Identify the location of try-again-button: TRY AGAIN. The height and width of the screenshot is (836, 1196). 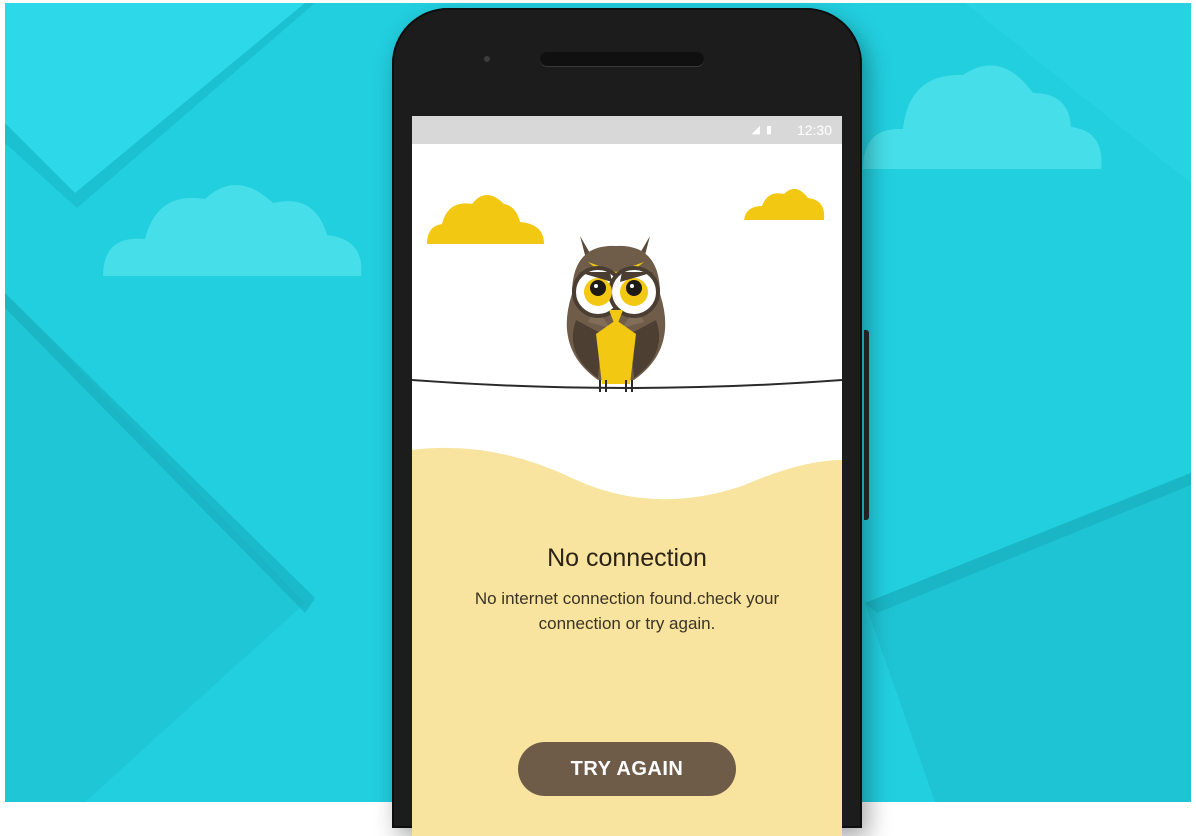
(627, 769).